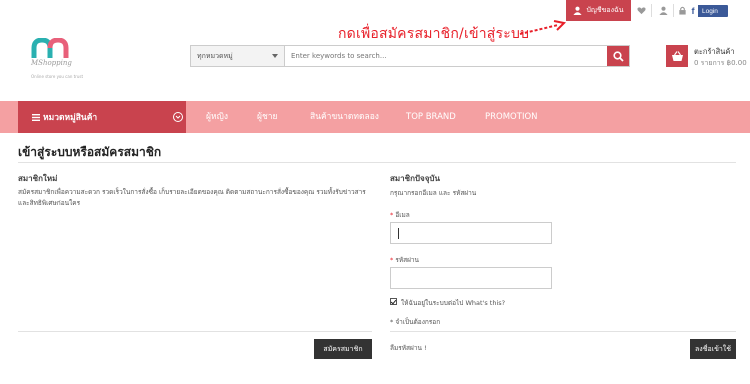  Describe the element at coordinates (415, 322) in the screenshot. I see `required-note: * จำเป็นต้องกรอก` at that location.